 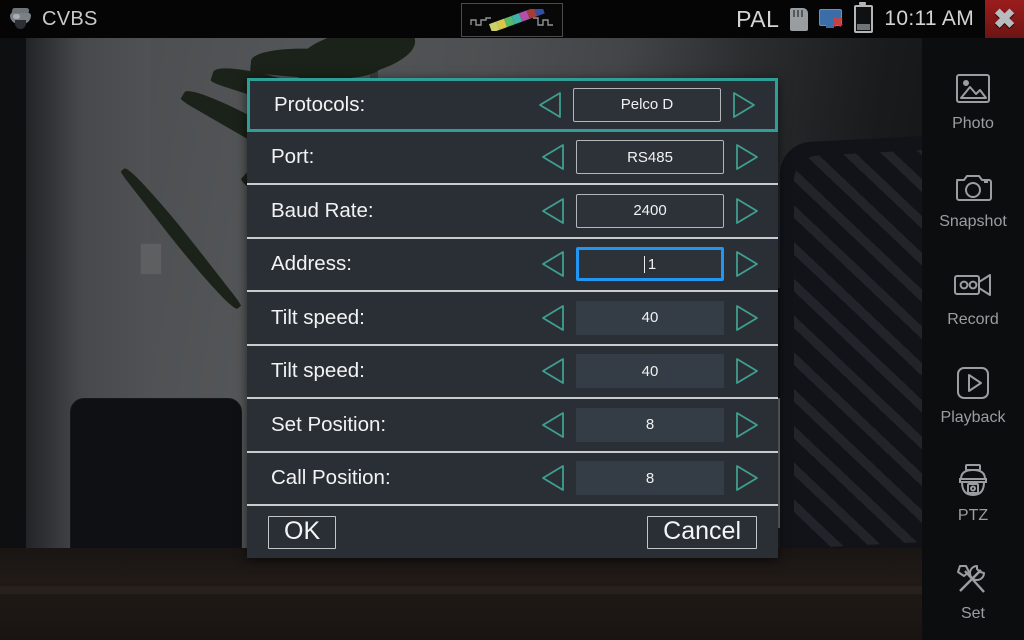 What do you see at coordinates (512, 265) in the screenshot?
I see `settings-row: Address: 1` at bounding box center [512, 265].